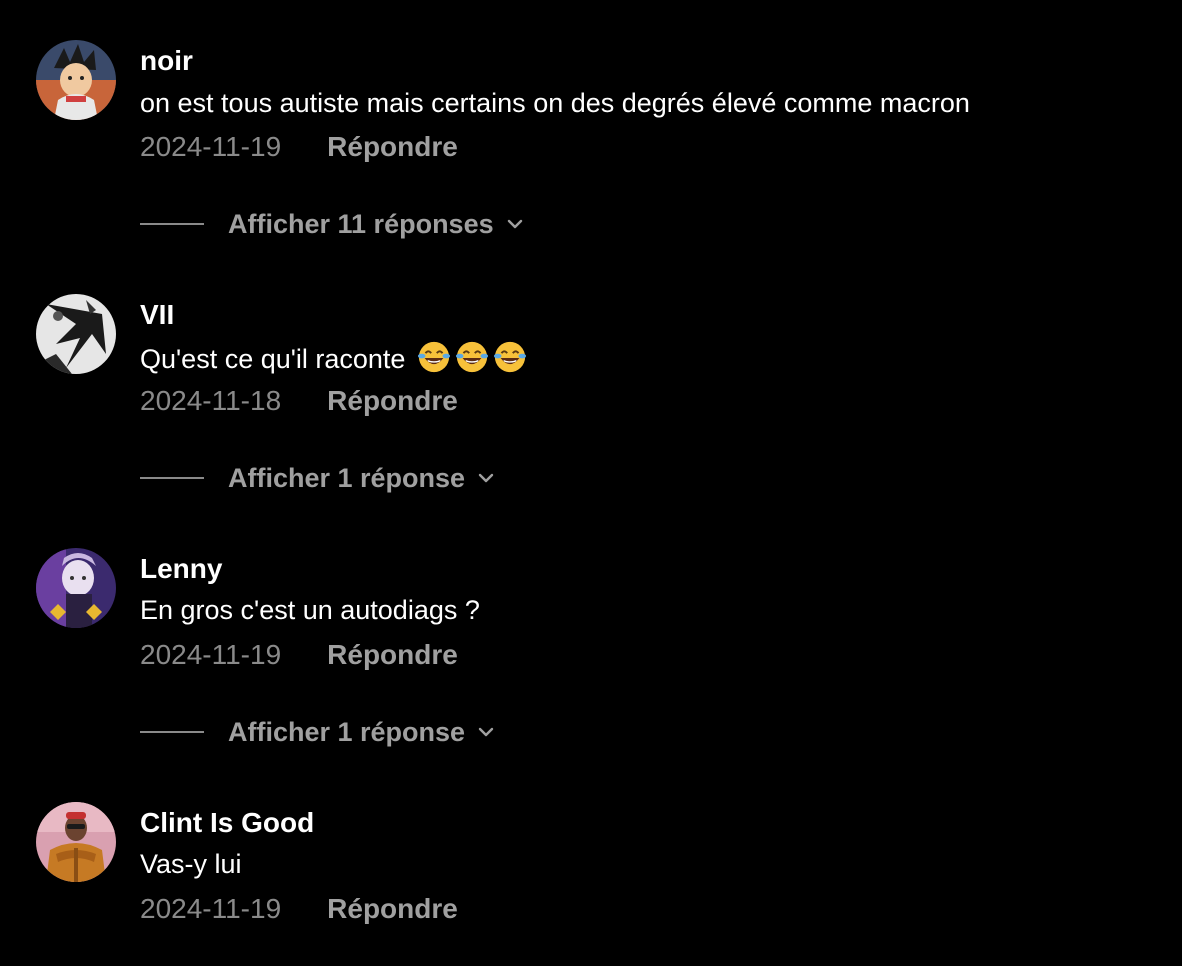 The image size is (1182, 966). What do you see at coordinates (157, 315) in the screenshot?
I see `comment-username: VII` at bounding box center [157, 315].